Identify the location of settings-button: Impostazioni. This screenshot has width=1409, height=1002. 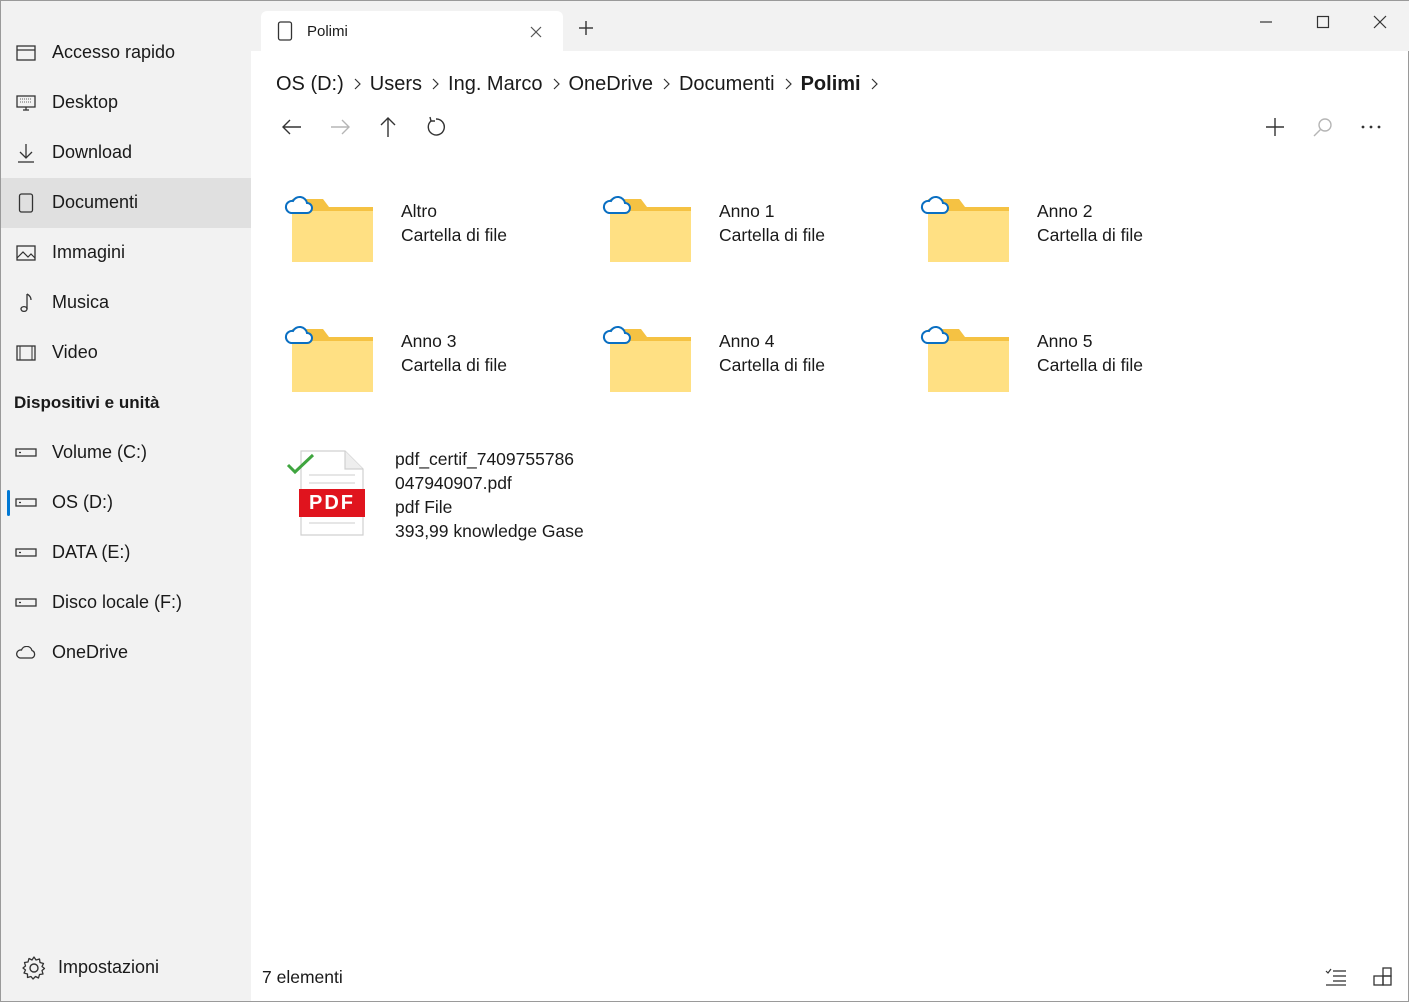
(126, 968).